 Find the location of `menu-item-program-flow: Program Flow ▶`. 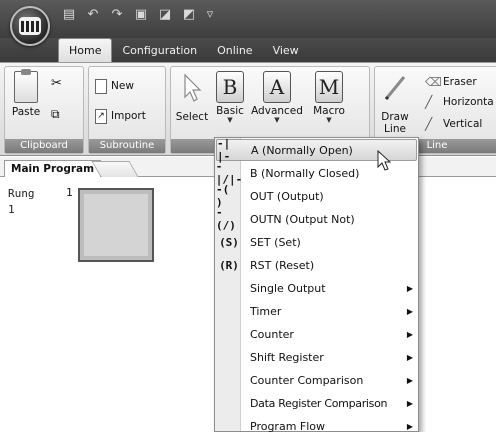

menu-item-program-flow: Program Flow ▶ is located at coordinates (316, 423).